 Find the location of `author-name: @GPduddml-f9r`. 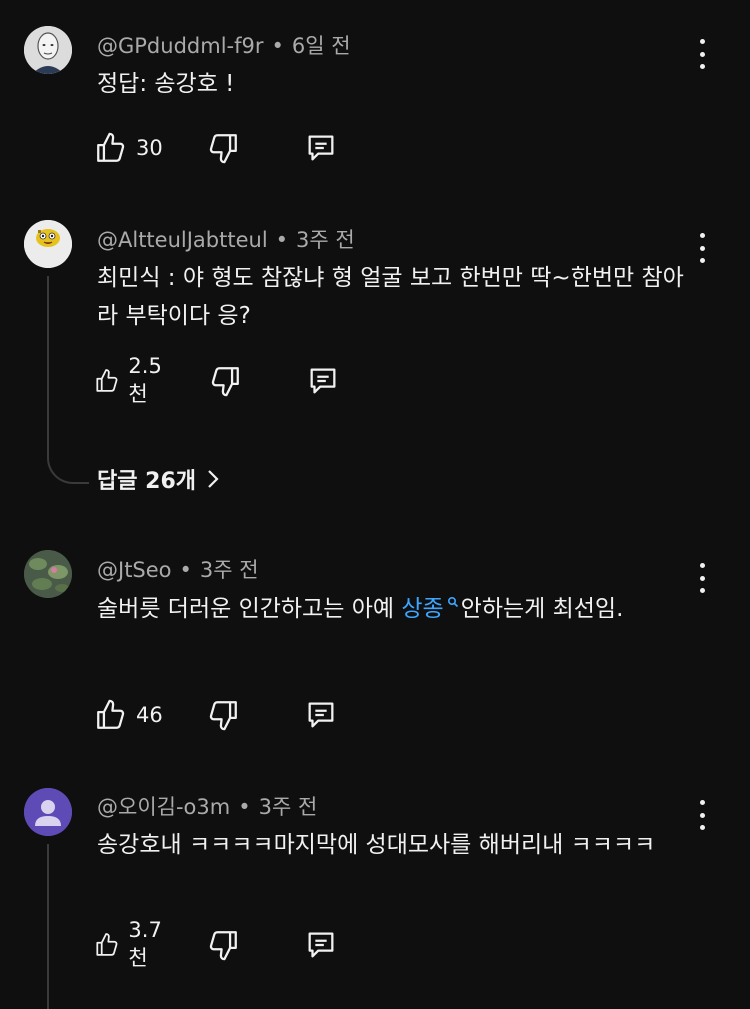

author-name: @GPduddml-f9r is located at coordinates (180, 46).